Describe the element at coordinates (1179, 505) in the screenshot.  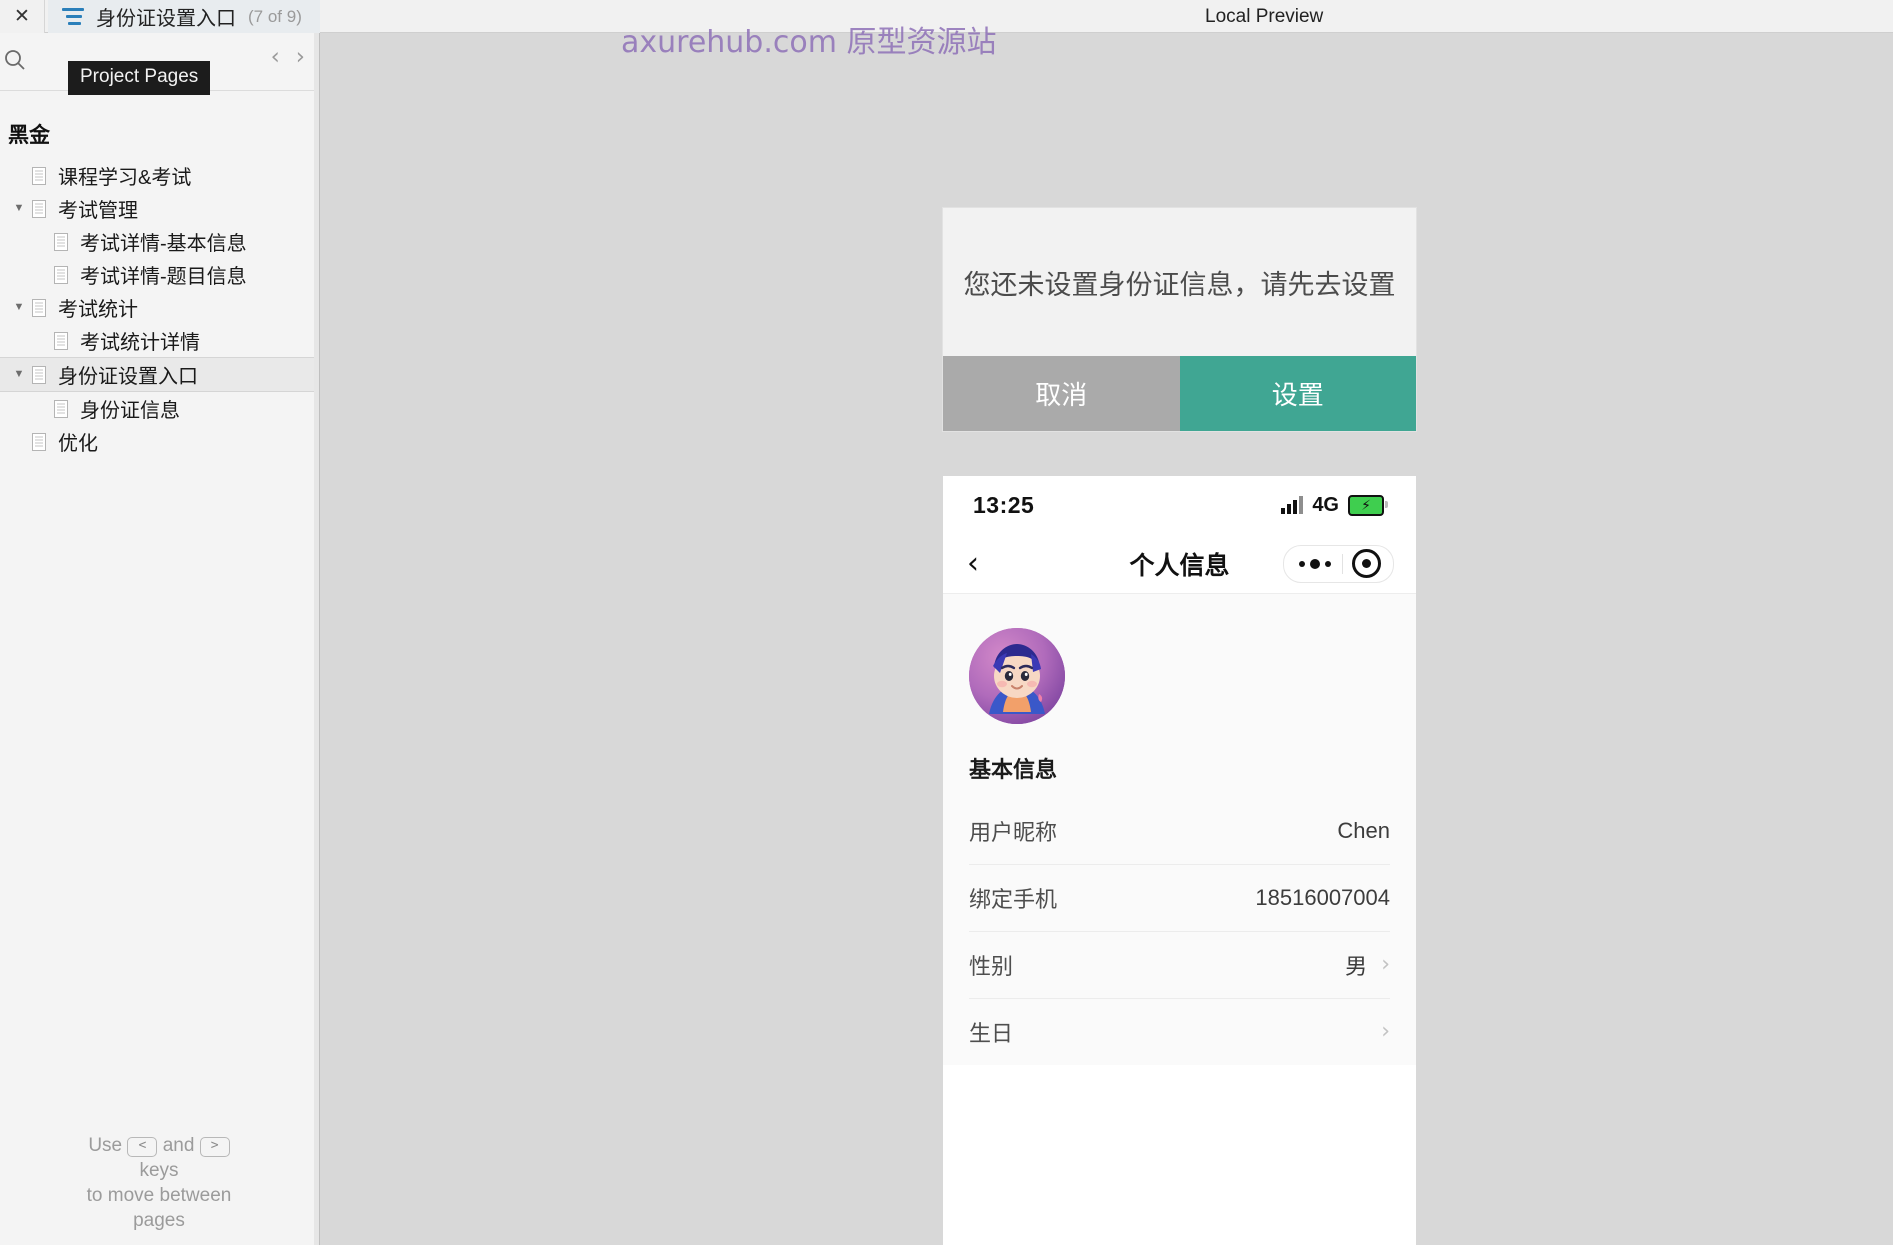
I see `phone-status-bar: 13:25 4G ⚡` at that location.